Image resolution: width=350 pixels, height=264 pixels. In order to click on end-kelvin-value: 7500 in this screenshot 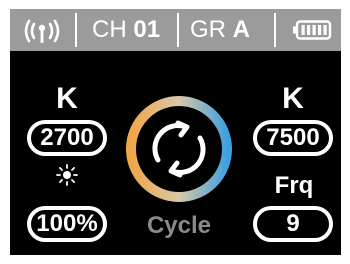, I will do `click(293, 138)`.